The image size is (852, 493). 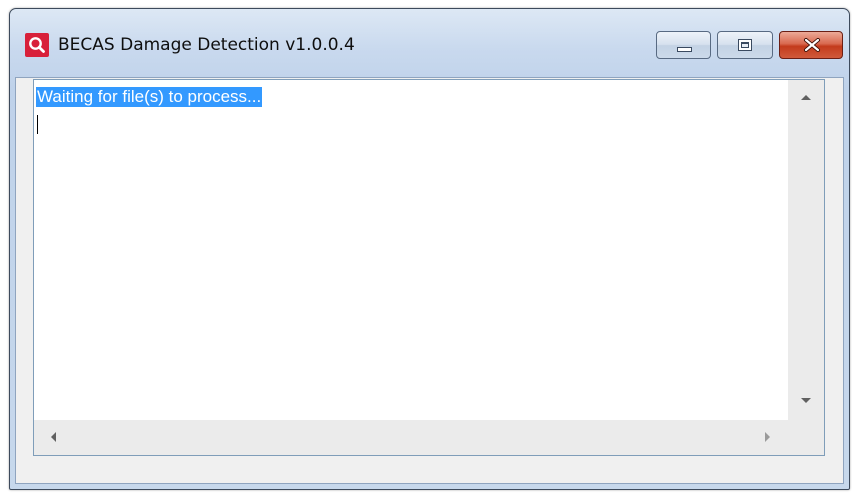 What do you see at coordinates (806, 400) in the screenshot?
I see `scroll-down-icon` at bounding box center [806, 400].